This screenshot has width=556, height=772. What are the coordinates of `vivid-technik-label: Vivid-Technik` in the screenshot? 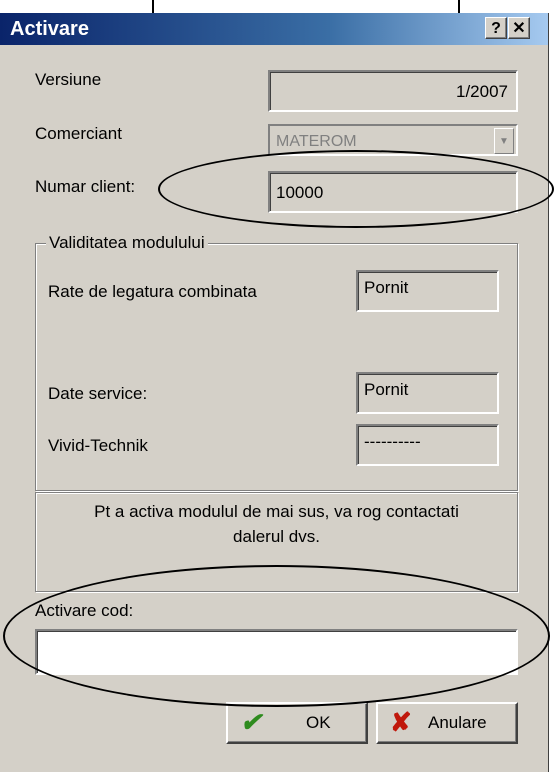 It's located at (98, 445).